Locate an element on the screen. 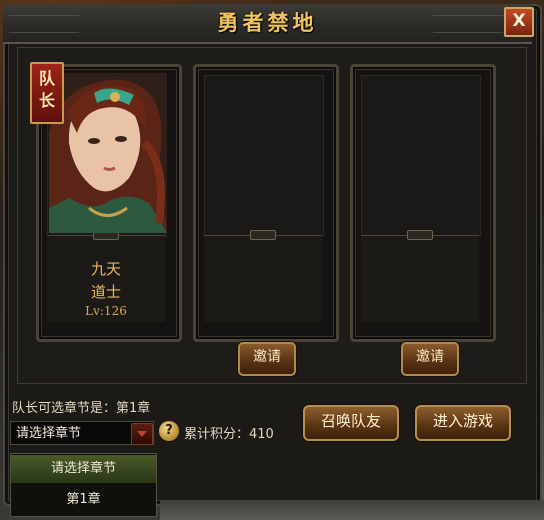 The width and height of the screenshot is (544, 520). captain-badge-char-2: 长 is located at coordinates (46, 100).